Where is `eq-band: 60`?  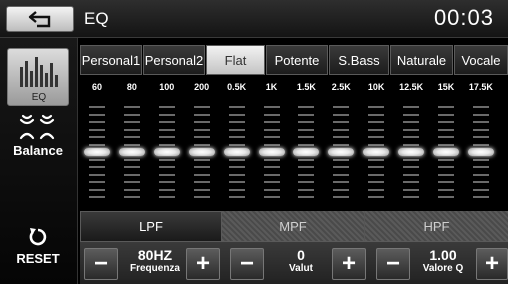
eq-band: 60 is located at coordinates (97, 143).